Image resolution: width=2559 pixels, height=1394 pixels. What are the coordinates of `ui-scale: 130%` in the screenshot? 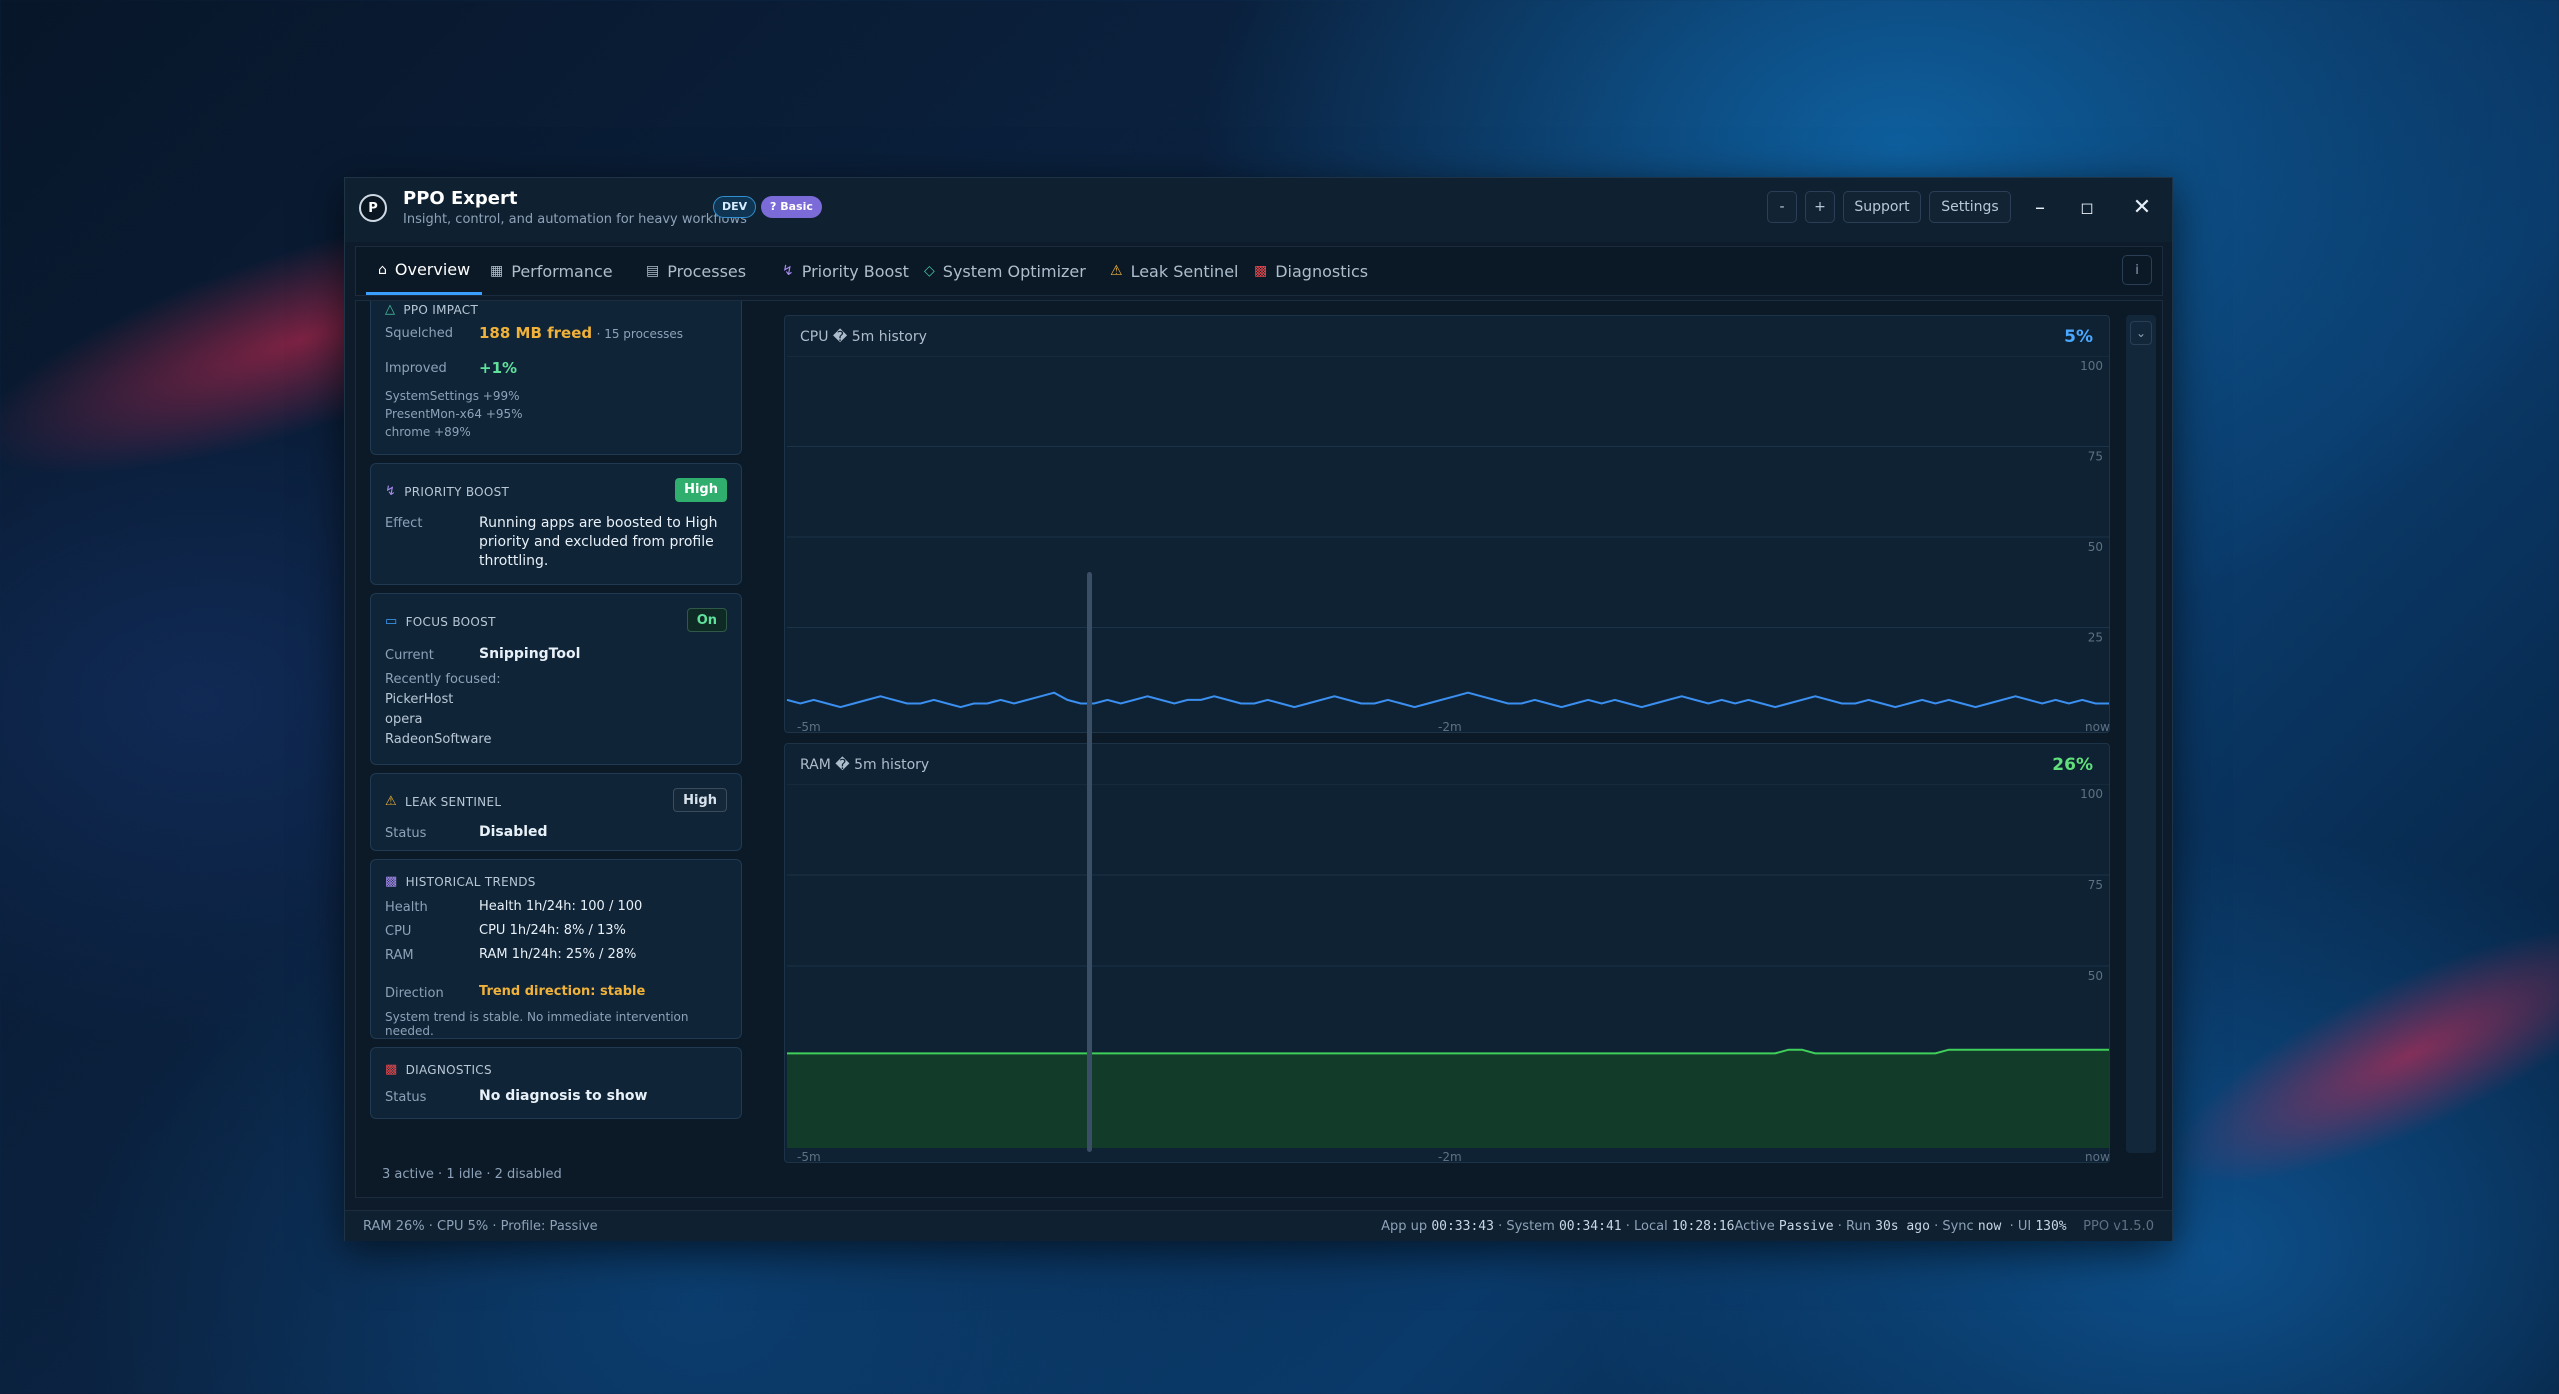 It's located at (2051, 1226).